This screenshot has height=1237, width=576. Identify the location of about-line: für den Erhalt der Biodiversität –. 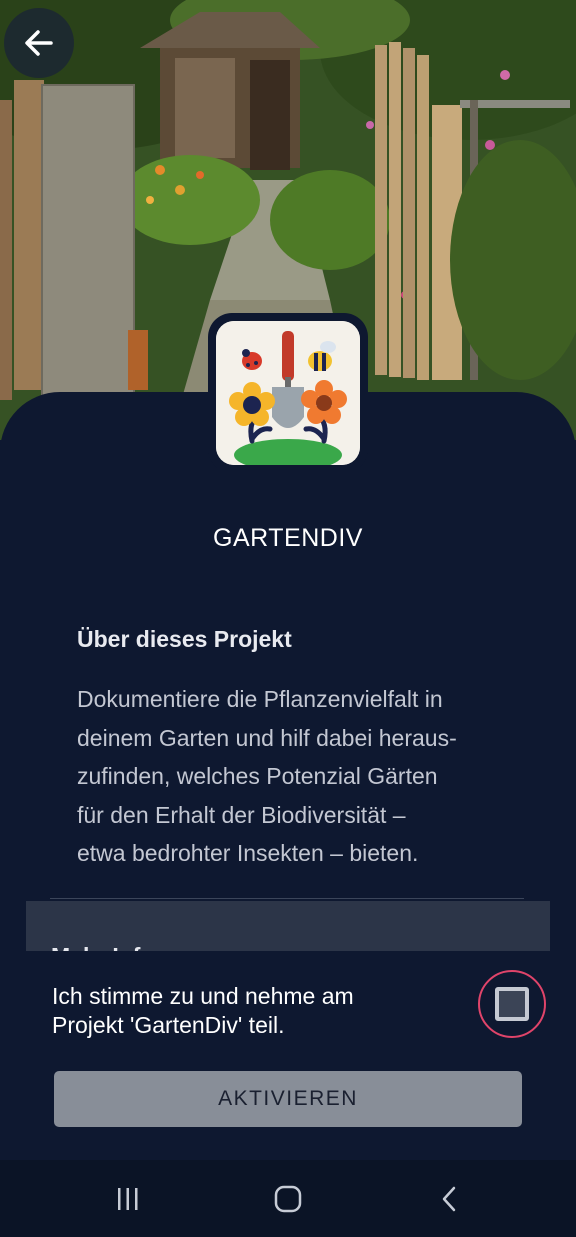
(241, 814).